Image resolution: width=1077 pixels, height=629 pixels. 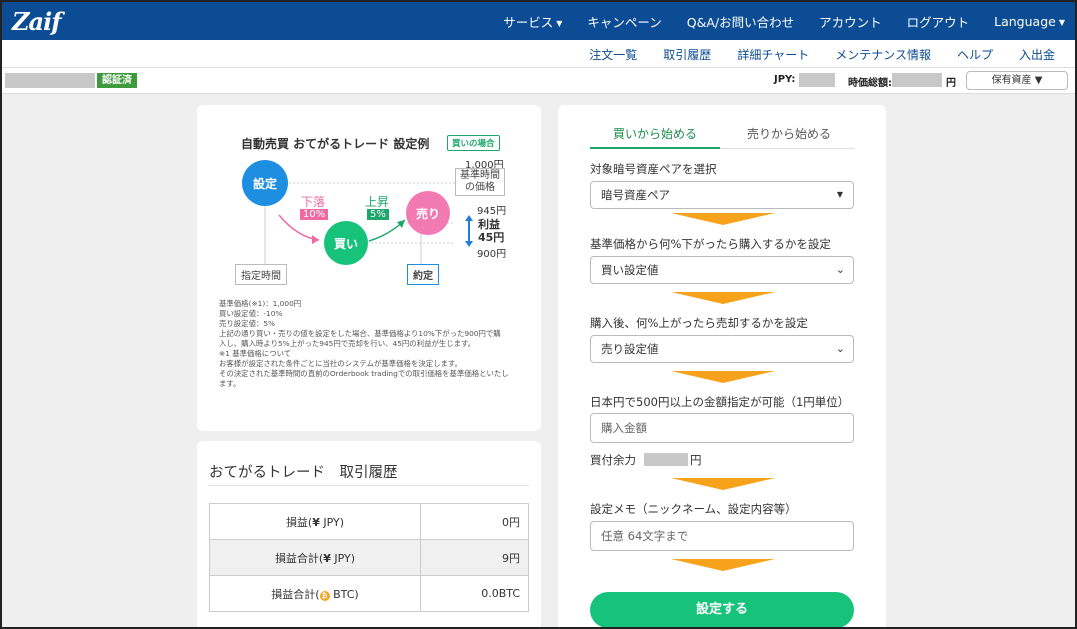 I want to click on nav-qa: Q&A/お問い合わせ, so click(x=740, y=21).